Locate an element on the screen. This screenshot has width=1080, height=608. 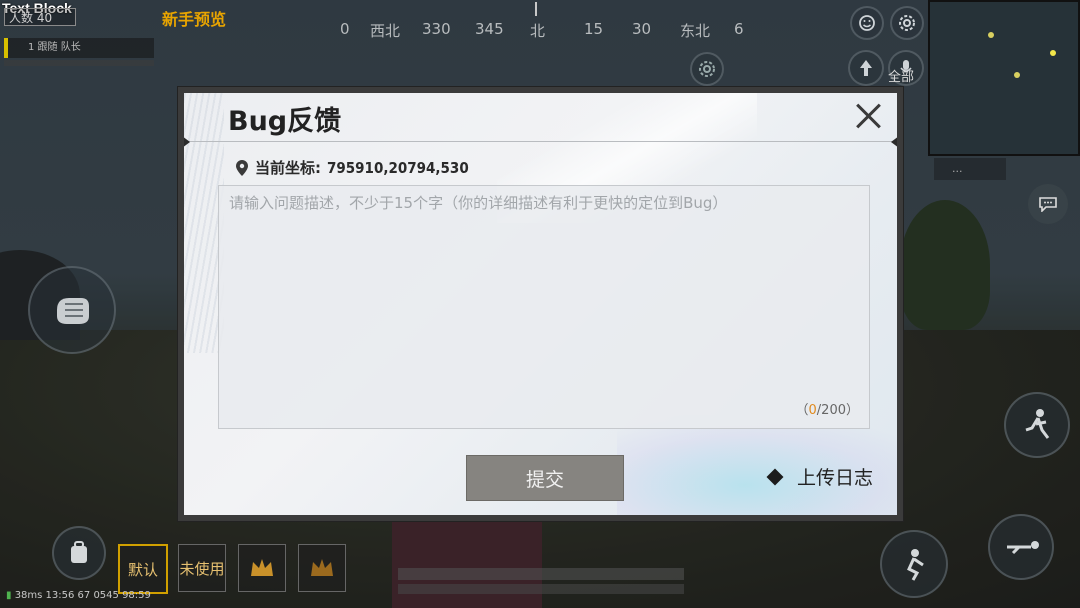
voice-channel-label: 全部 is located at coordinates (901, 77).